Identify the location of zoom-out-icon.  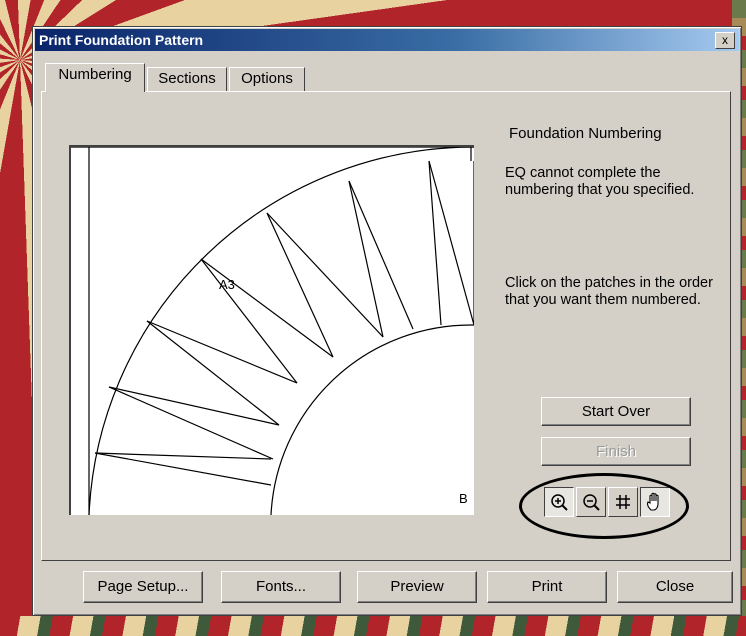
(591, 502).